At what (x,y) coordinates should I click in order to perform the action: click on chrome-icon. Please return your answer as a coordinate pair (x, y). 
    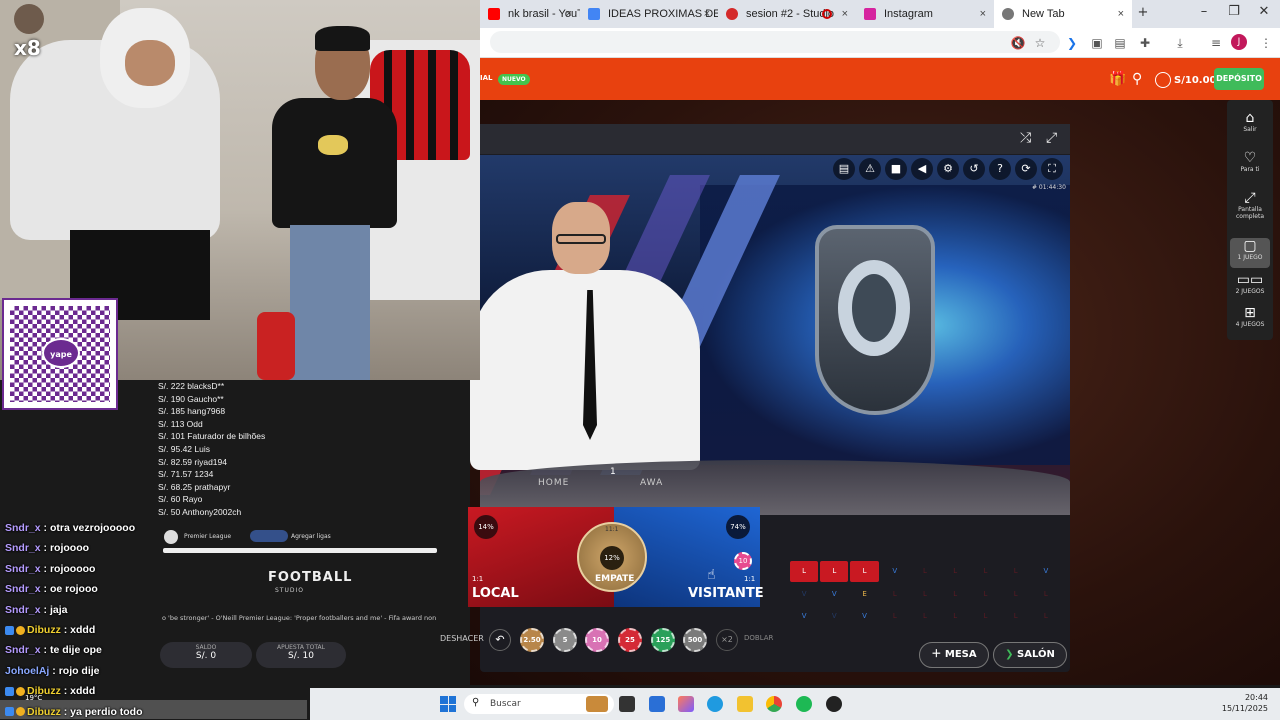
    Looking at the image, I should click on (774, 704).